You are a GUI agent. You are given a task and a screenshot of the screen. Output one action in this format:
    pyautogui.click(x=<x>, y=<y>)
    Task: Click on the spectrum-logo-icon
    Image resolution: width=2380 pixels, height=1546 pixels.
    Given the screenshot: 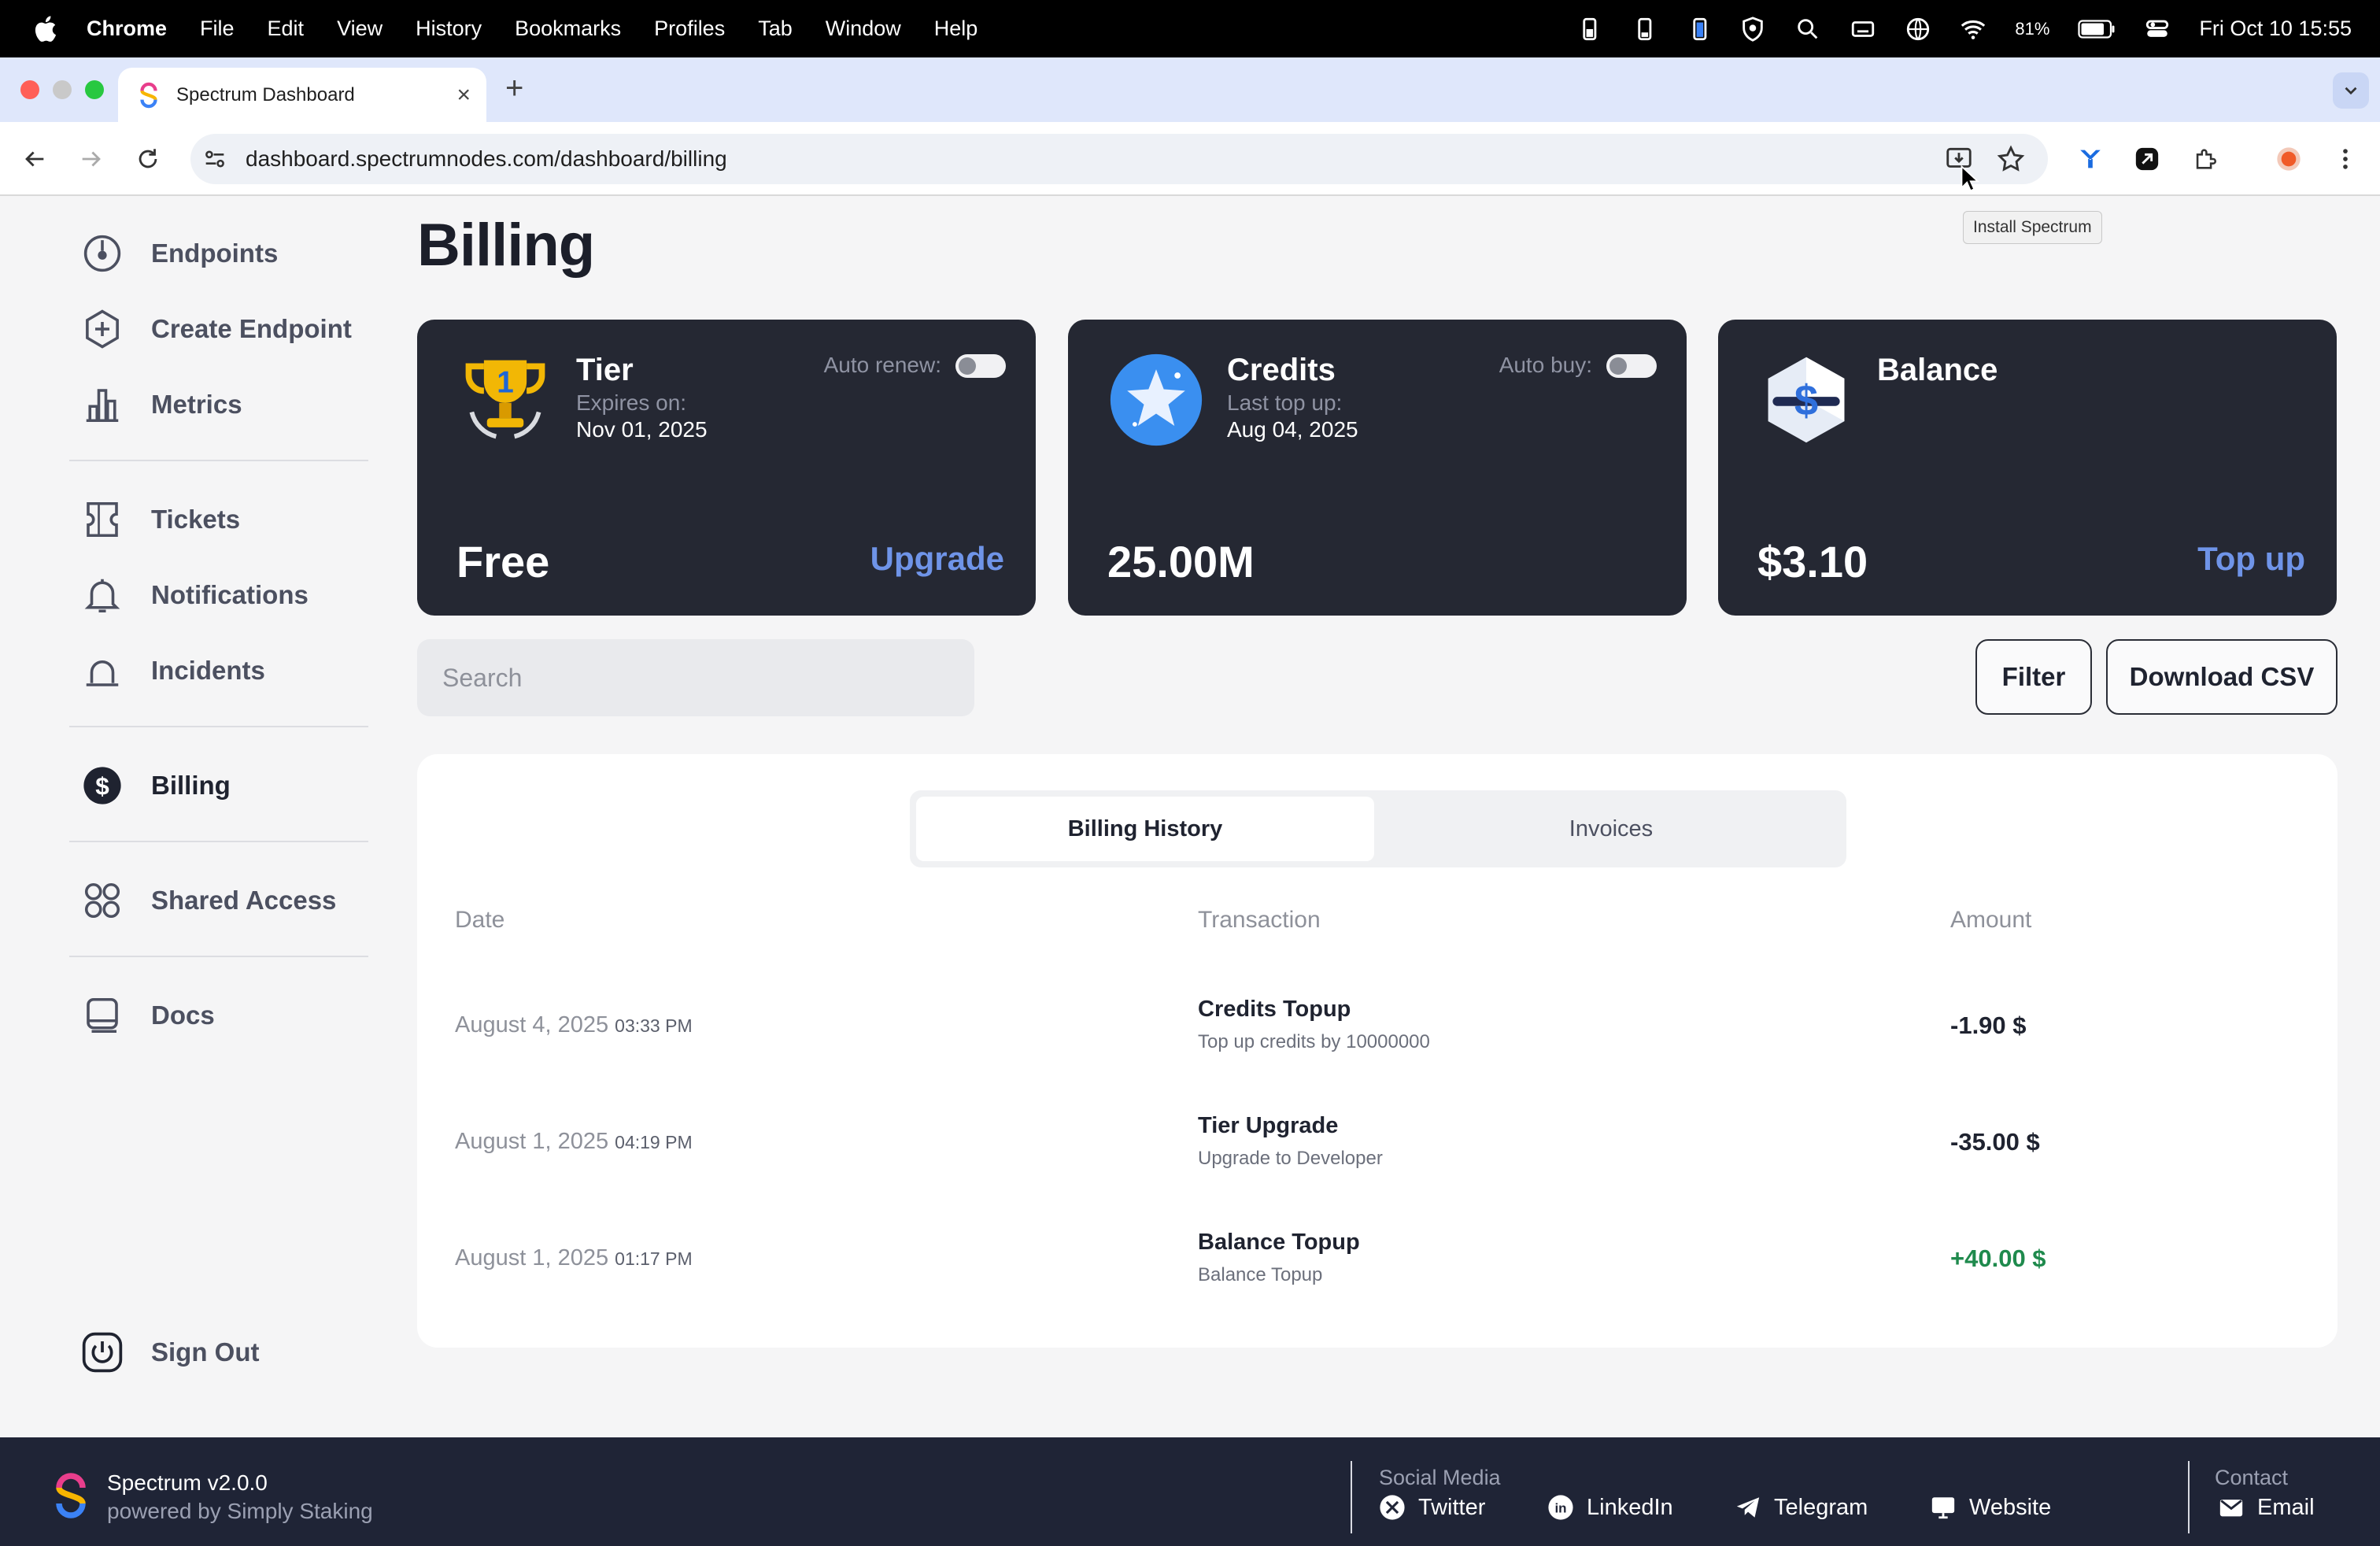 What is the action you would take?
    pyautogui.click(x=71, y=1495)
    